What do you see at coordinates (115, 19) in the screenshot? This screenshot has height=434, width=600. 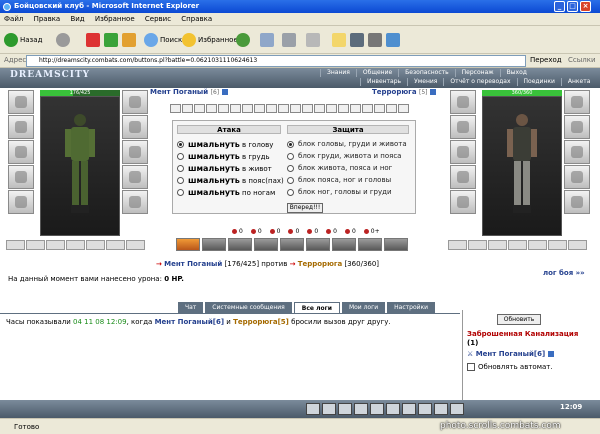 I see `menu-favorites: Избранное` at bounding box center [115, 19].